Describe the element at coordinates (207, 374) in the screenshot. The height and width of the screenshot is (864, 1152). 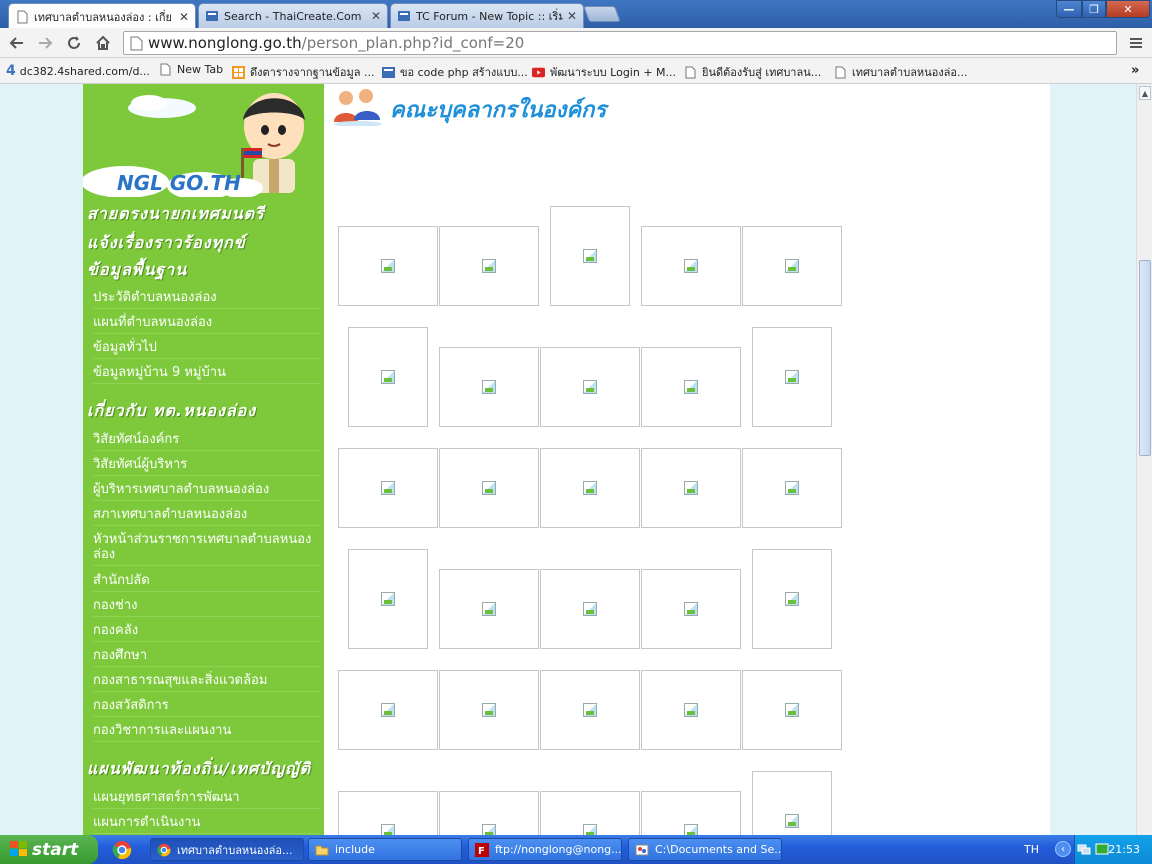
I see `menu-item-villages: ข้อมูลหมู่บ้าน 9 หมู่บ้าน` at that location.